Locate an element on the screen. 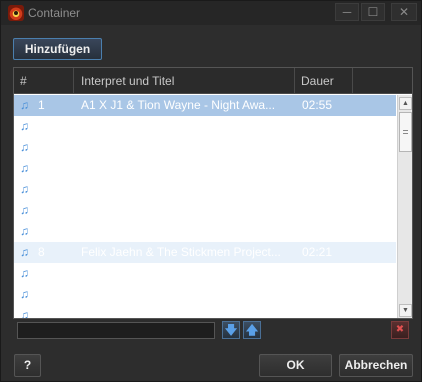  cancel-button: Abbrechen is located at coordinates (376, 365).